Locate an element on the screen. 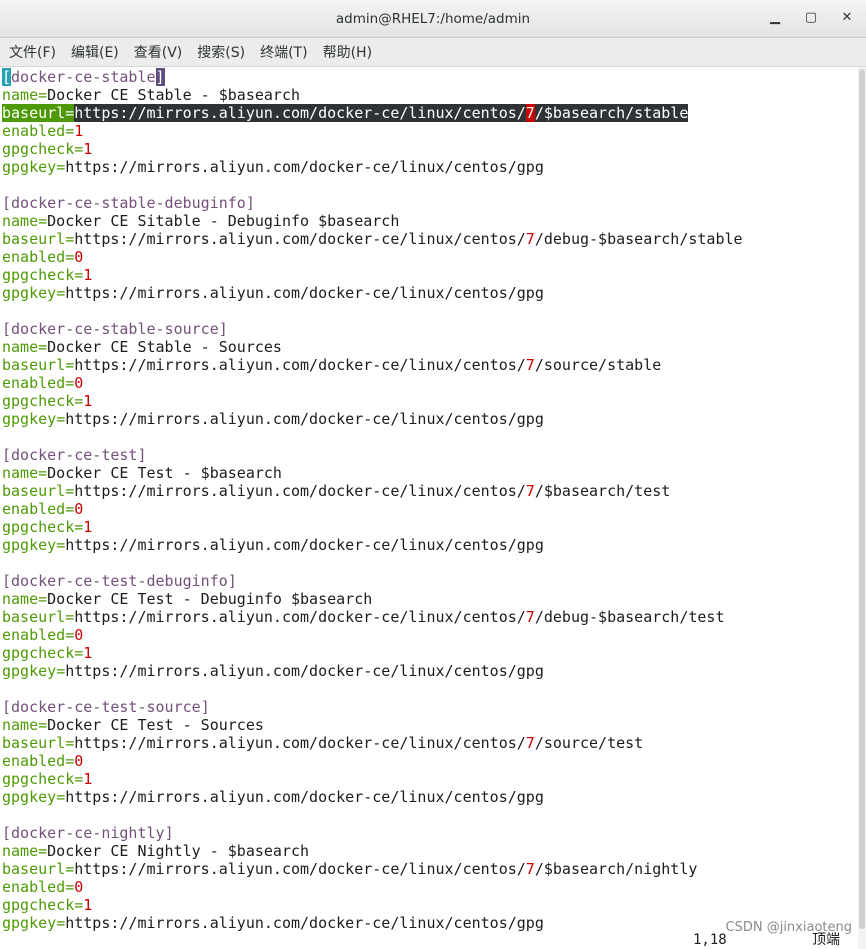  repo-section-header: [docker-ce-stable] is located at coordinates (83, 77).